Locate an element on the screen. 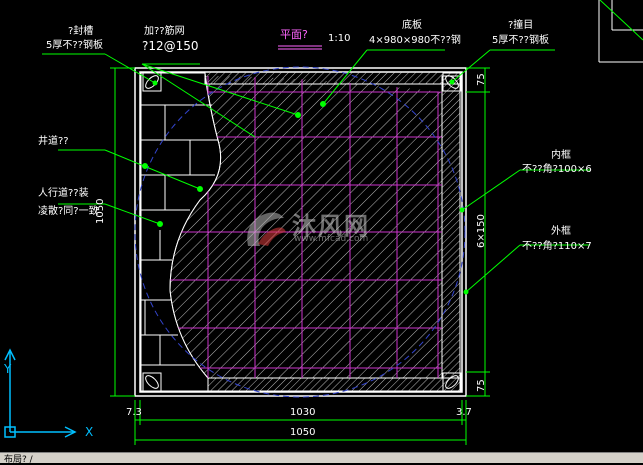  outer-frame-spec: 不??角?110×7 is located at coordinates (557, 246).